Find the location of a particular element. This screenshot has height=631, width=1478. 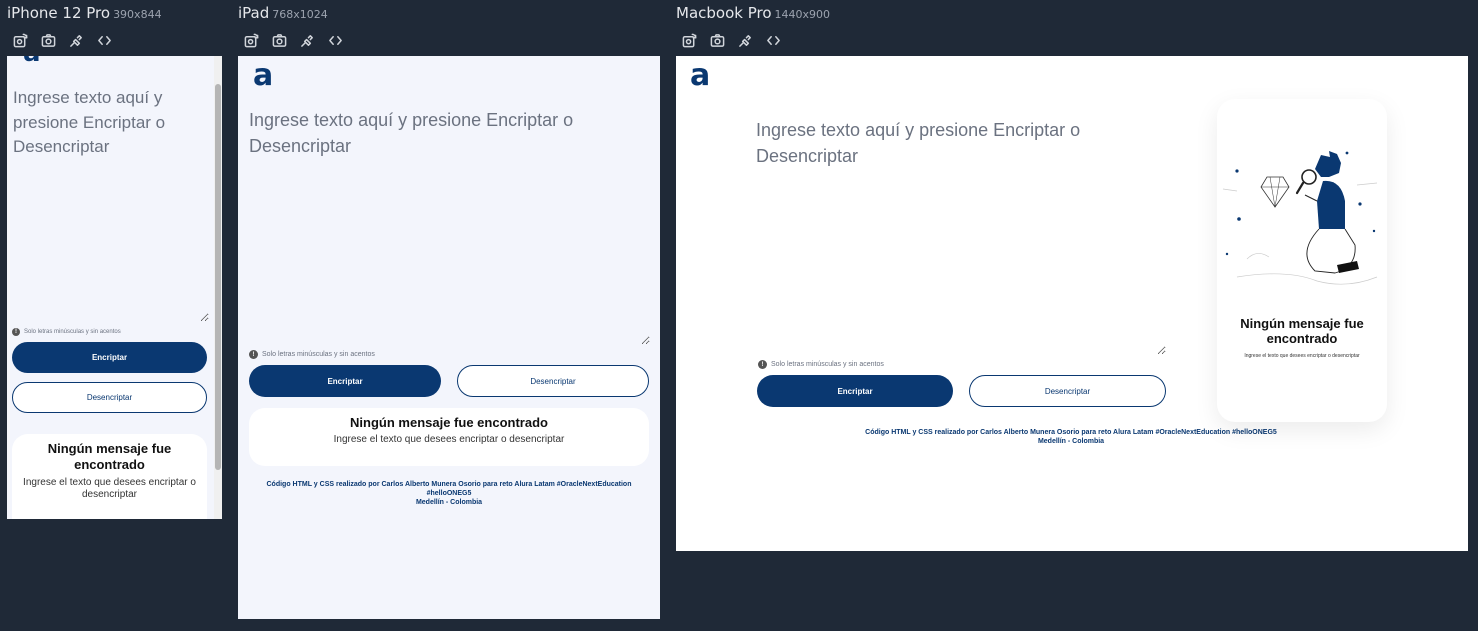

device-size: 768x1024 is located at coordinates (300, 14).